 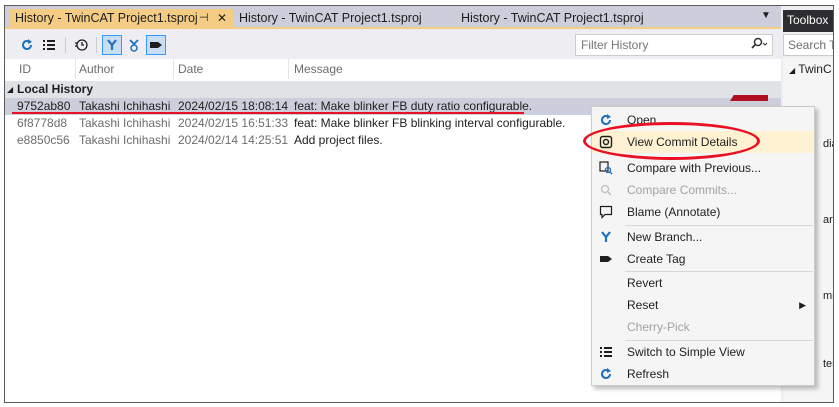 I want to click on filter-history-input, so click(x=656, y=45).